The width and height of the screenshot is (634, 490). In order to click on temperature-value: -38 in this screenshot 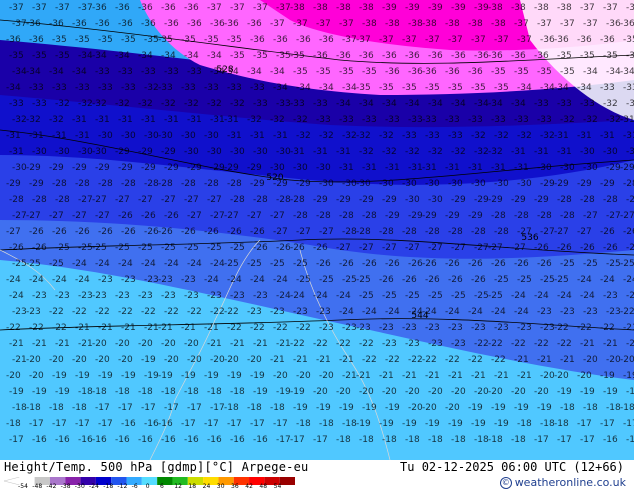, I will do `click(429, 24)`.